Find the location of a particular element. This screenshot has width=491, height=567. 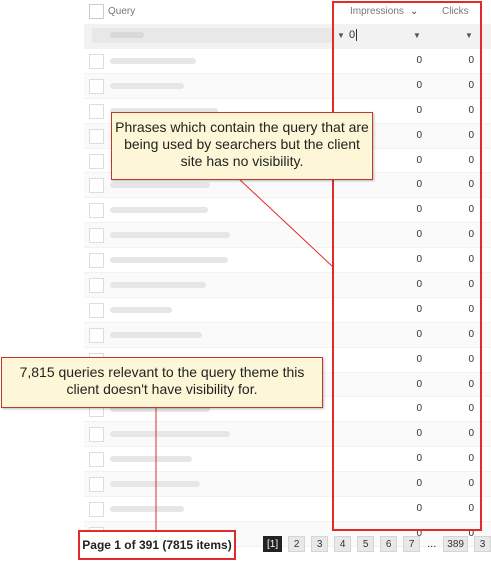

pagination: [1] 2 3 4 5 6 7... 389 3 is located at coordinates (377, 543).